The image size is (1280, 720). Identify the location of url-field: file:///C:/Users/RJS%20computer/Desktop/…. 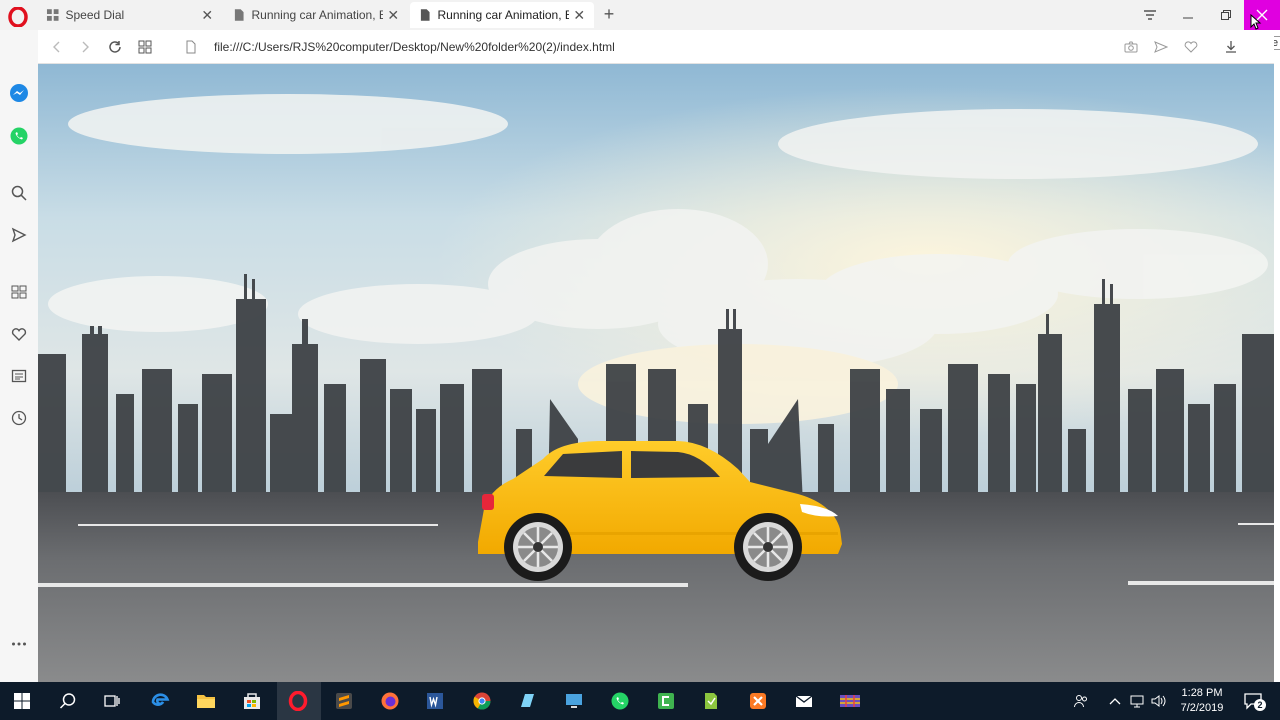
(414, 47).